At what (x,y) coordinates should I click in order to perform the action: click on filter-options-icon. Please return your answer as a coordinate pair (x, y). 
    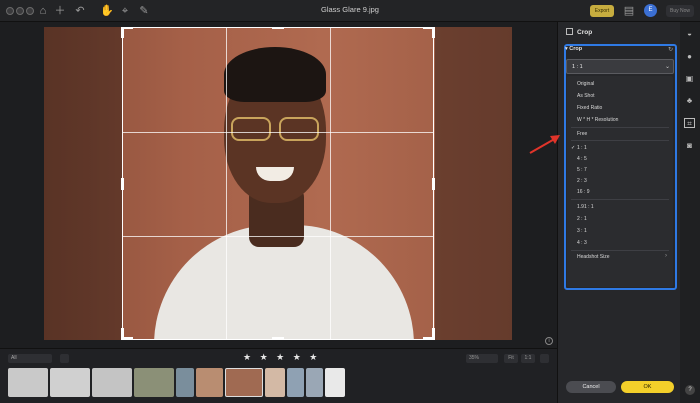
    Looking at the image, I should click on (64, 358).